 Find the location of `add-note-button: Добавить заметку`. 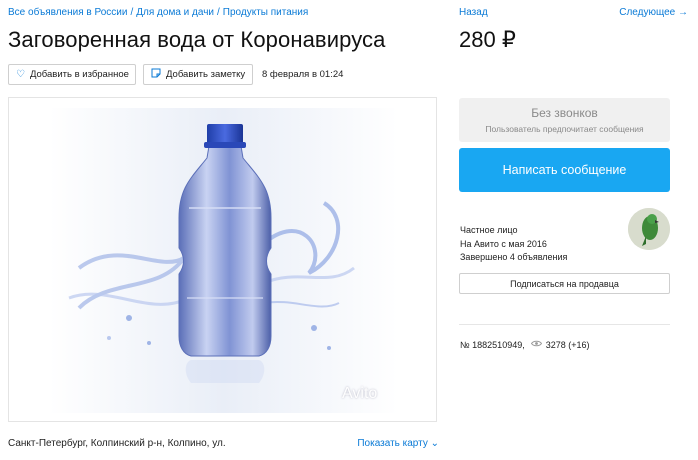

add-note-button: Добавить заметку is located at coordinates (198, 74).